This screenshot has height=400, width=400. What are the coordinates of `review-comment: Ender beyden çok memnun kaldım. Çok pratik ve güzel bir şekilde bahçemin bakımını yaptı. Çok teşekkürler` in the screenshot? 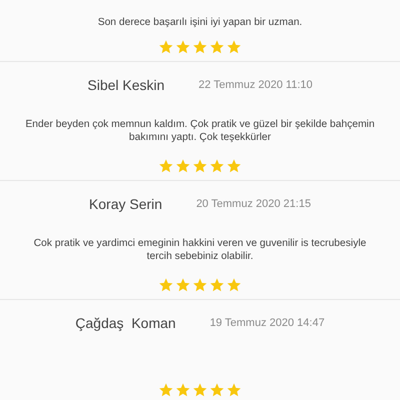 It's located at (200, 131).